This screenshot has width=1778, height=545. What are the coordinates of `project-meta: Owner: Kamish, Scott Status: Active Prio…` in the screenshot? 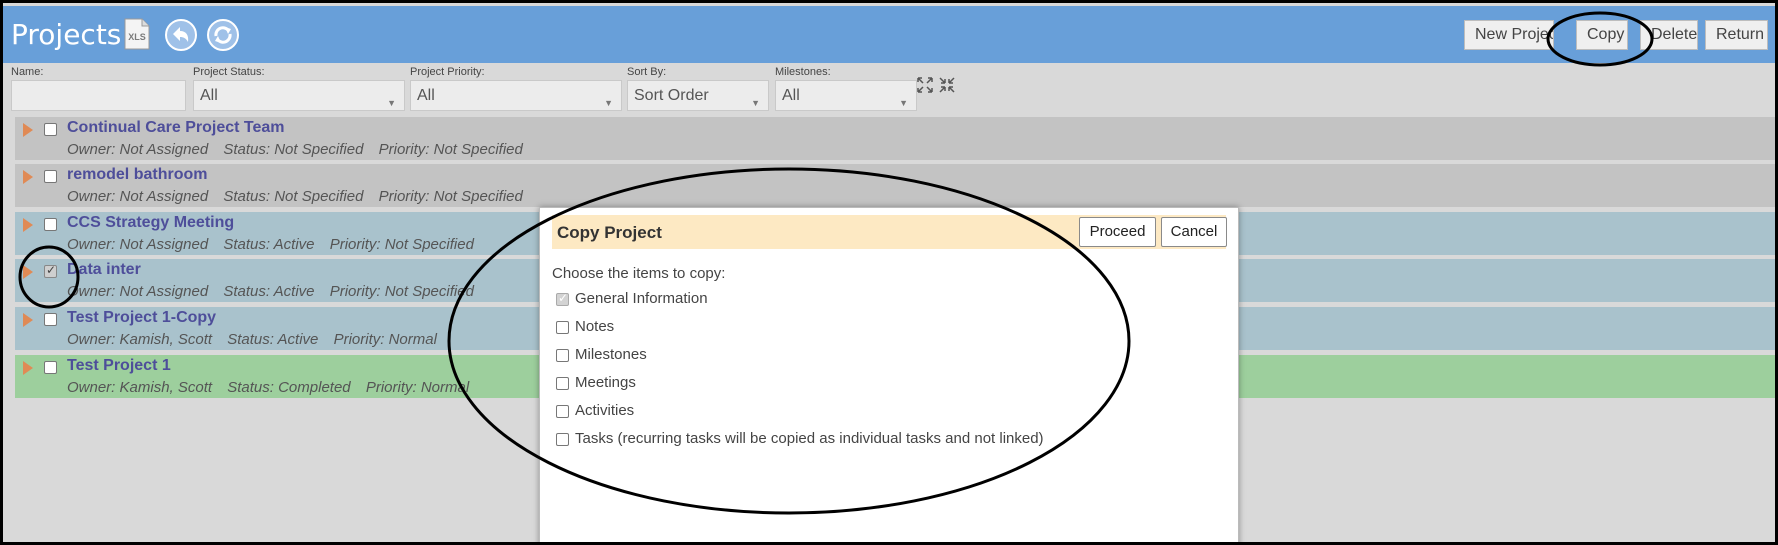 It's located at (257, 339).